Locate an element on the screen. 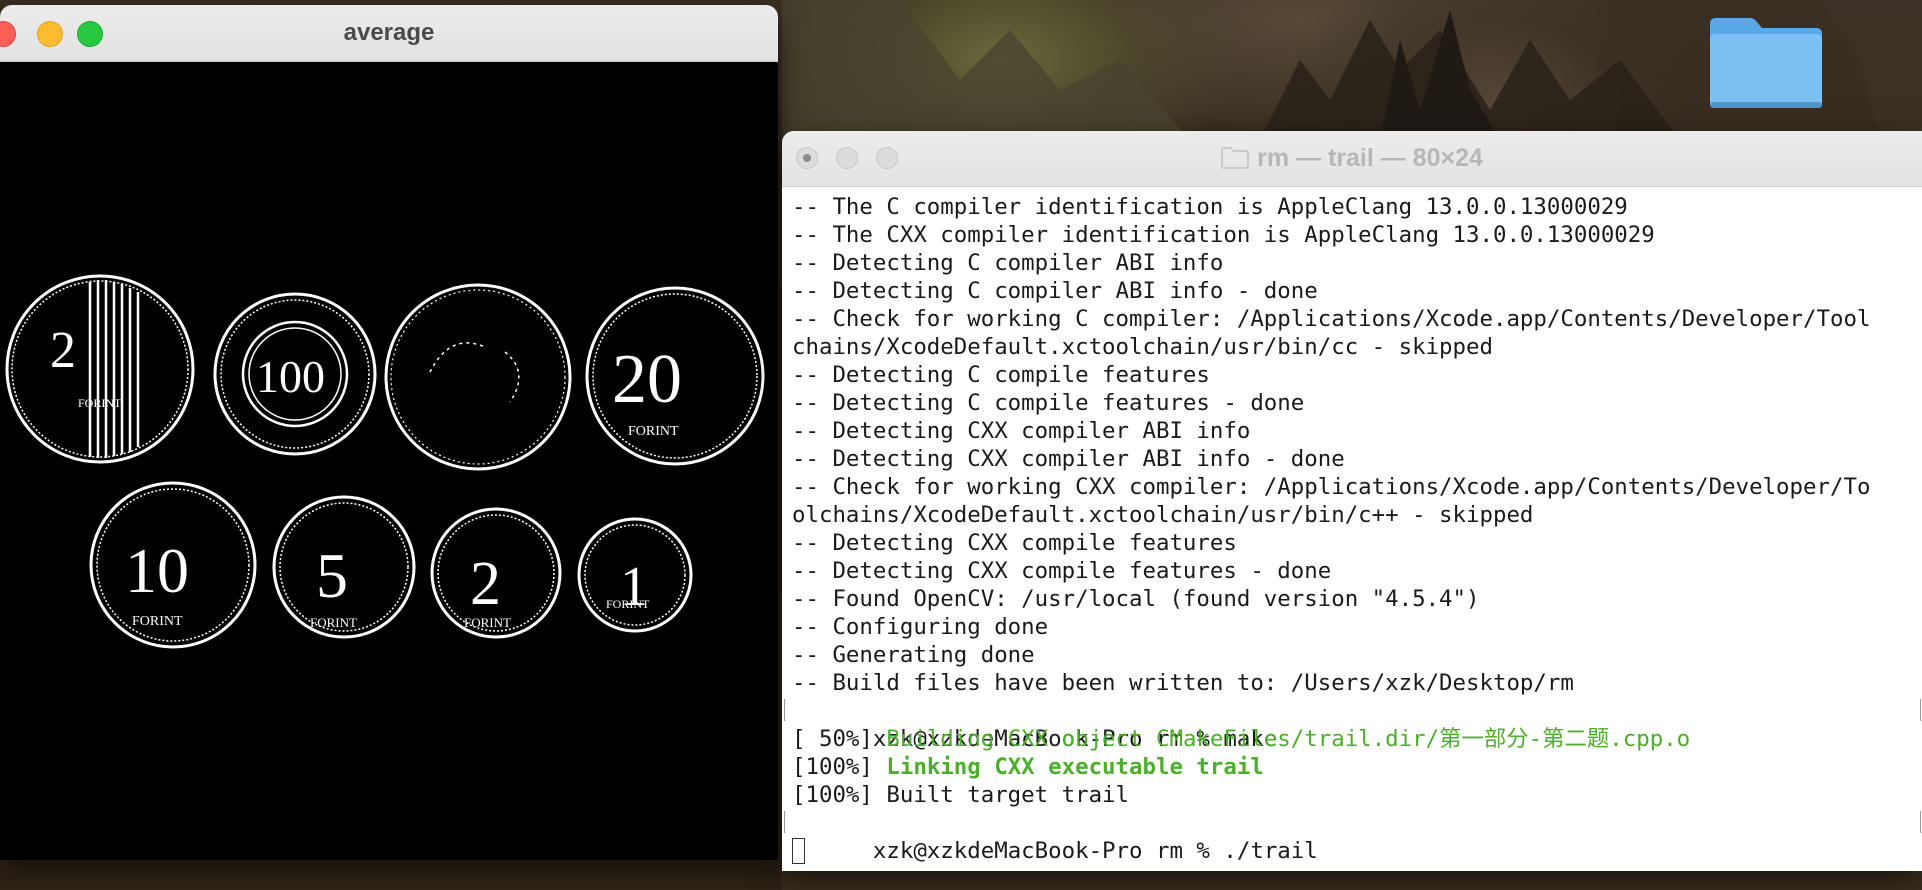  coin-50-forint is located at coordinates (478, 377).